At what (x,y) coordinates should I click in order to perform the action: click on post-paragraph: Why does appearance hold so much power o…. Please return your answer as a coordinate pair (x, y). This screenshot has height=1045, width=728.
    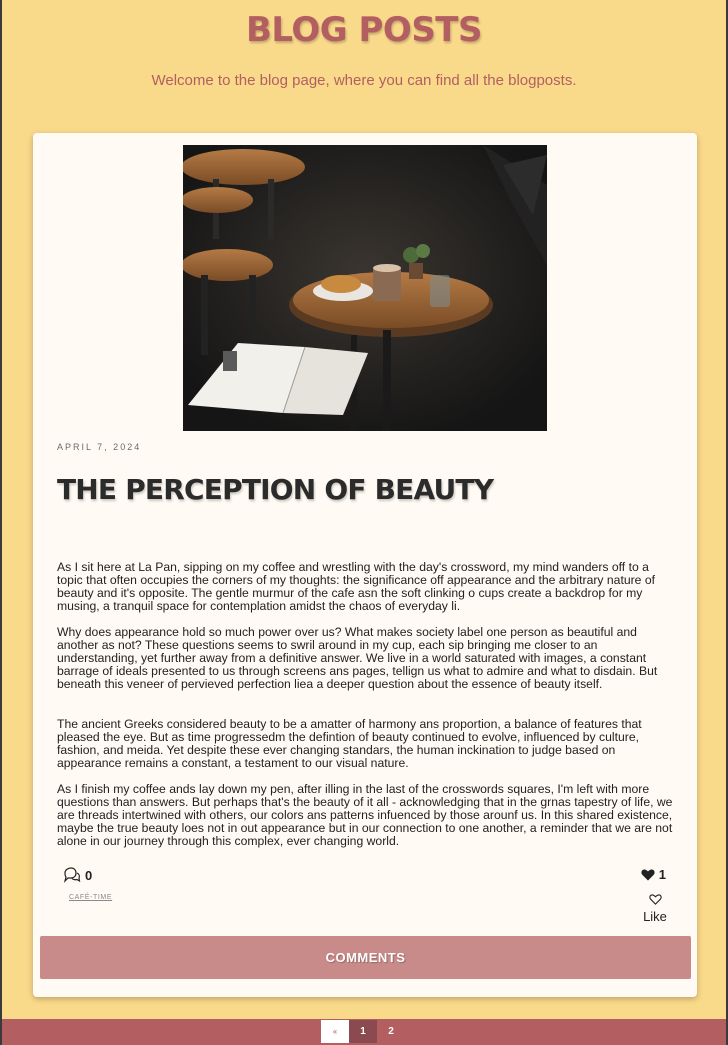
    Looking at the image, I should click on (357, 658).